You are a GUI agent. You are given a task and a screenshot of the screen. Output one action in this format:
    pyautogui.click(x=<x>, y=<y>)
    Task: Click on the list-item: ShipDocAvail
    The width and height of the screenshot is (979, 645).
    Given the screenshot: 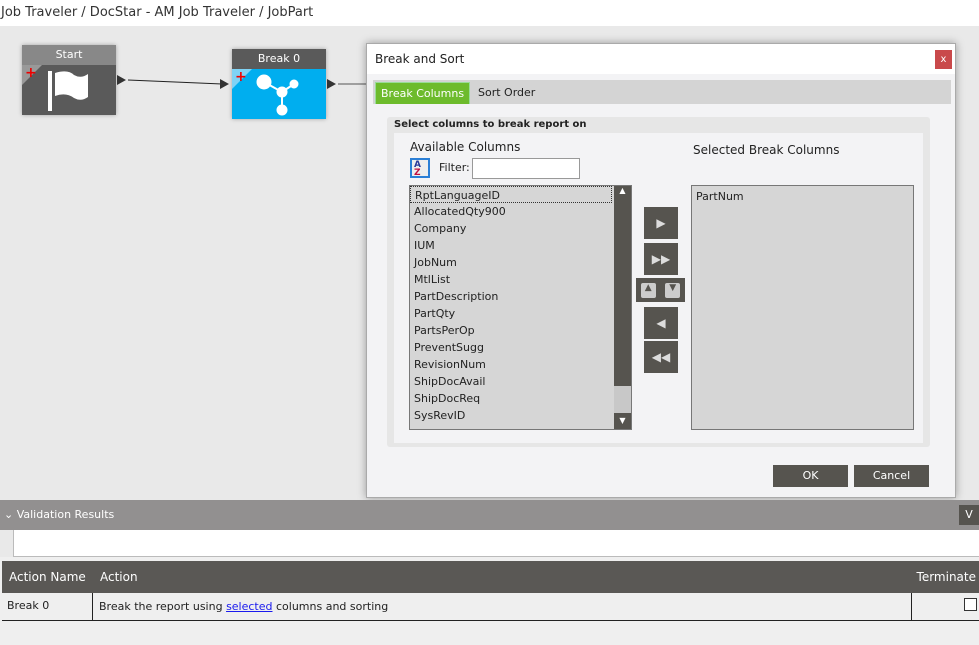 What is the action you would take?
    pyautogui.click(x=520, y=381)
    